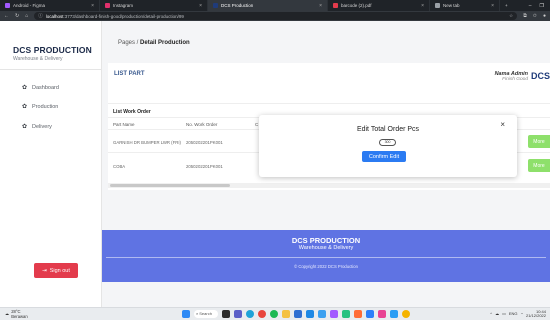  I want to click on home-icon: ⌂, so click(26, 16).